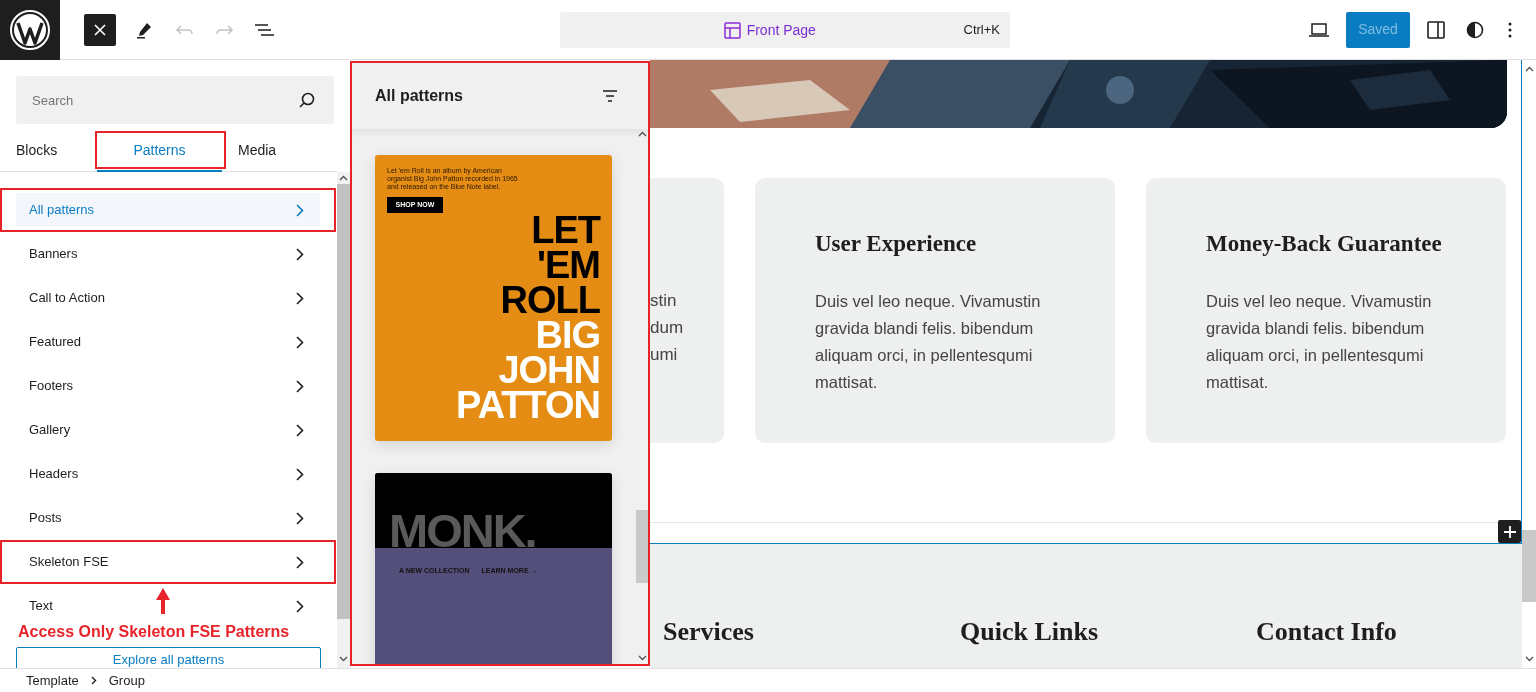 The width and height of the screenshot is (1536, 692). I want to click on category-item: Text, so click(168, 606).